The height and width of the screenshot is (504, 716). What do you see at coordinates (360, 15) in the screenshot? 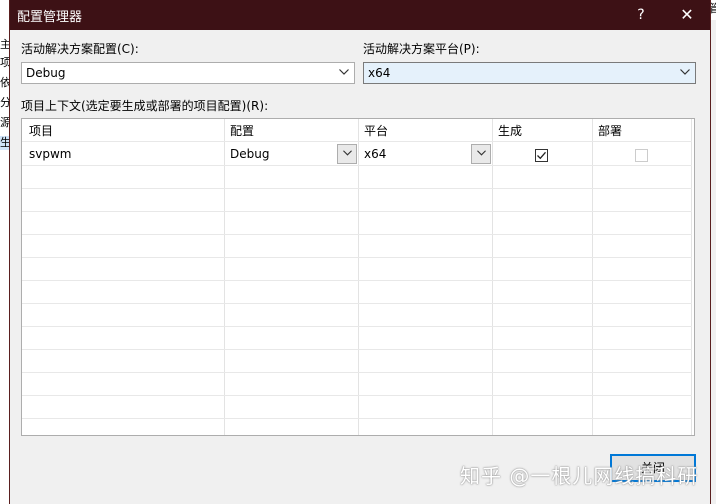
I see `title-bar: 配置管理器 ? ✕` at bounding box center [360, 15].